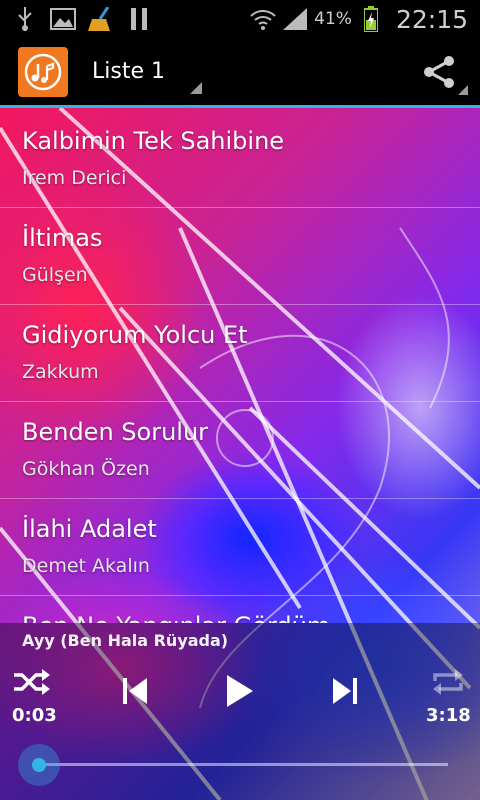  What do you see at coordinates (240, 19) in the screenshot?
I see `status-bar: 41% 22:15` at bounding box center [240, 19].